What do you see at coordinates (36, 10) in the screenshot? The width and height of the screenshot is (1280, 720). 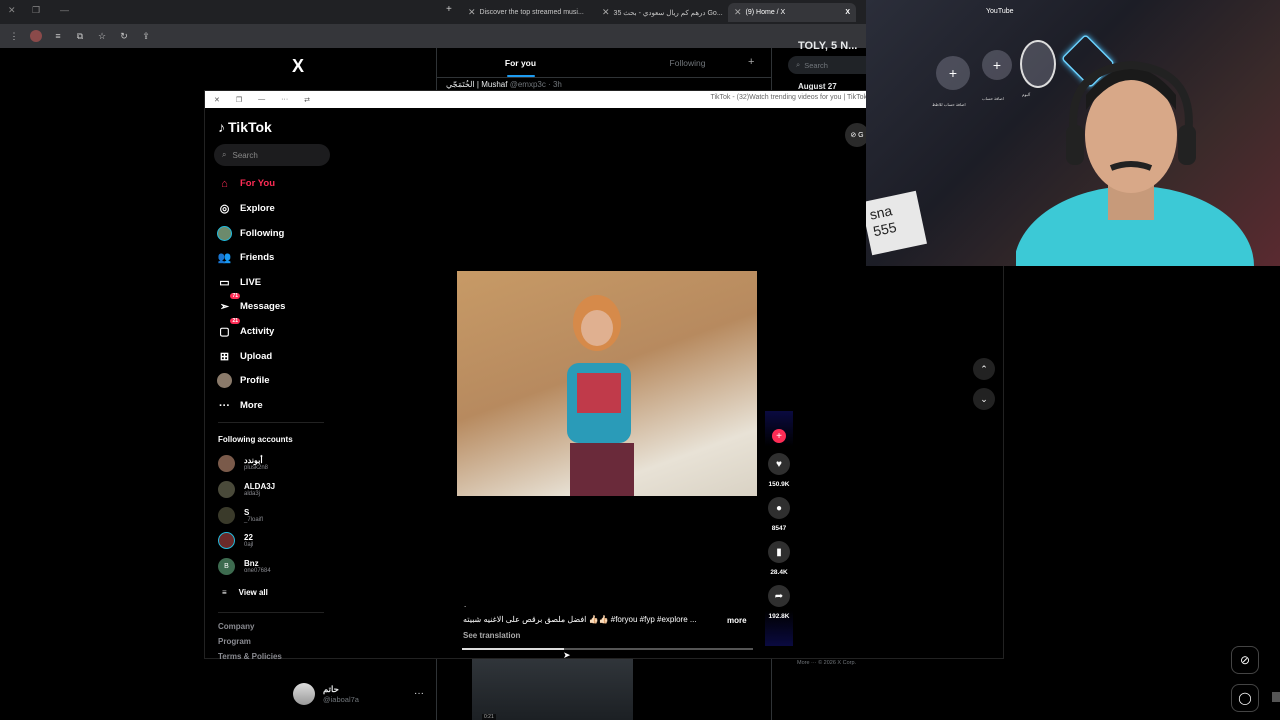 I see `window-restore-icon: ❐` at bounding box center [36, 10].